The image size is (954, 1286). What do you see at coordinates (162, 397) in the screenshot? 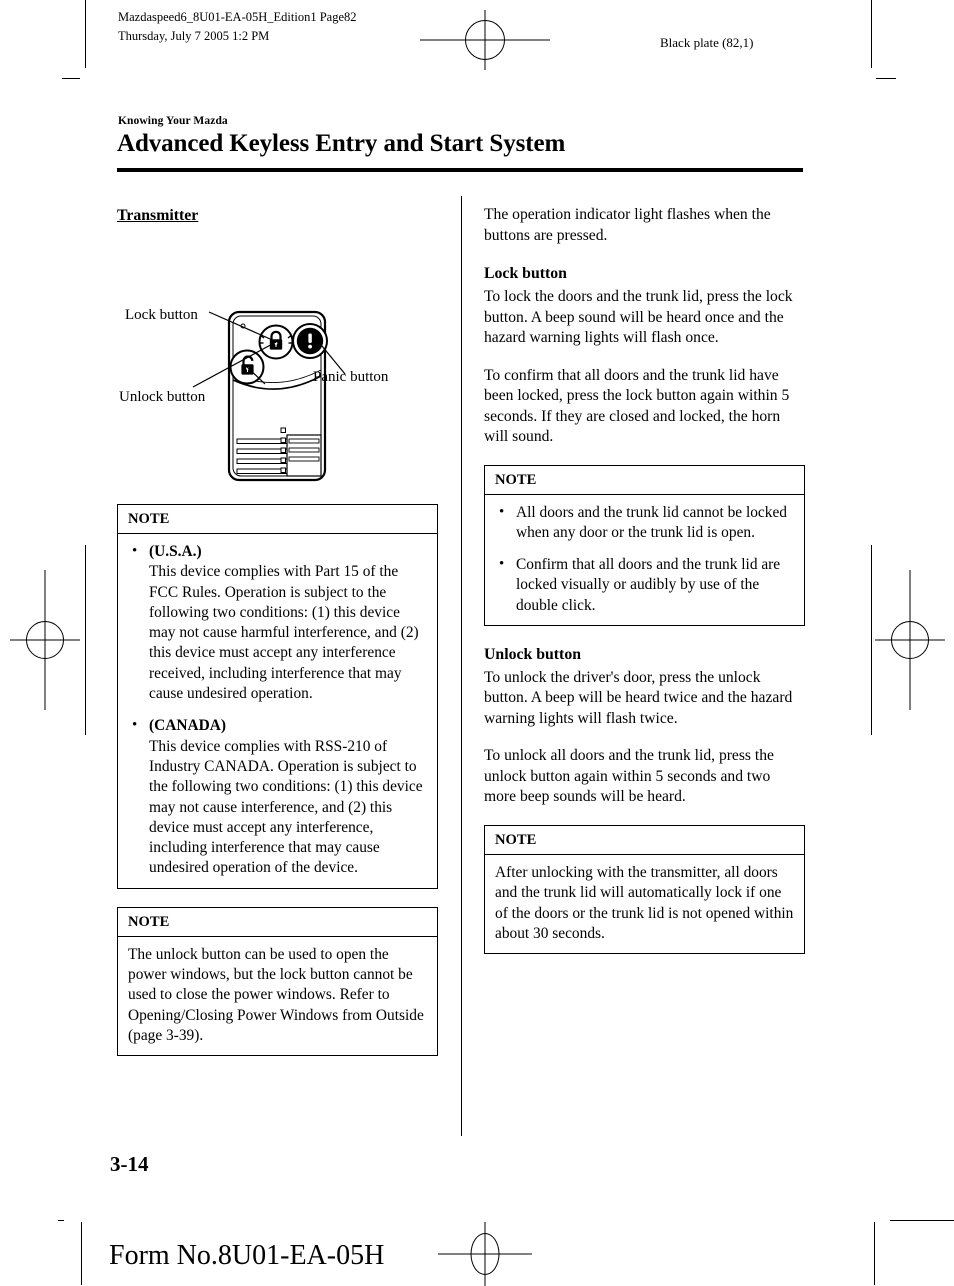
I see `figure-label-unlock-button: Unlock button` at bounding box center [162, 397].